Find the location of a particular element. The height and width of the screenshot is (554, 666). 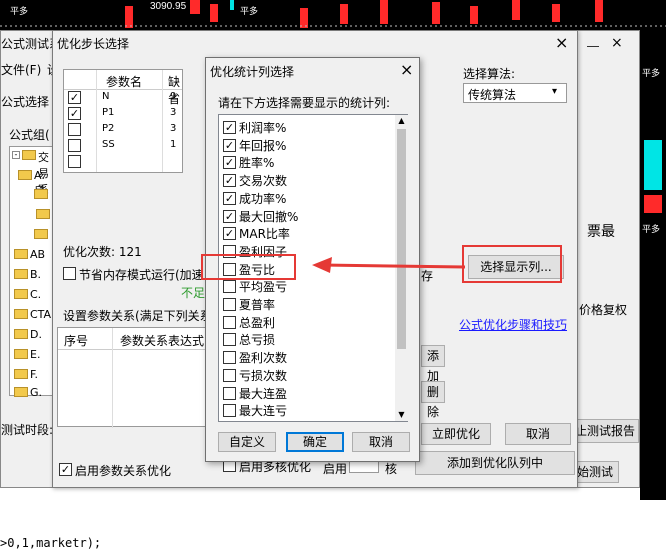

table-row: P2 3 is located at coordinates (123, 130).